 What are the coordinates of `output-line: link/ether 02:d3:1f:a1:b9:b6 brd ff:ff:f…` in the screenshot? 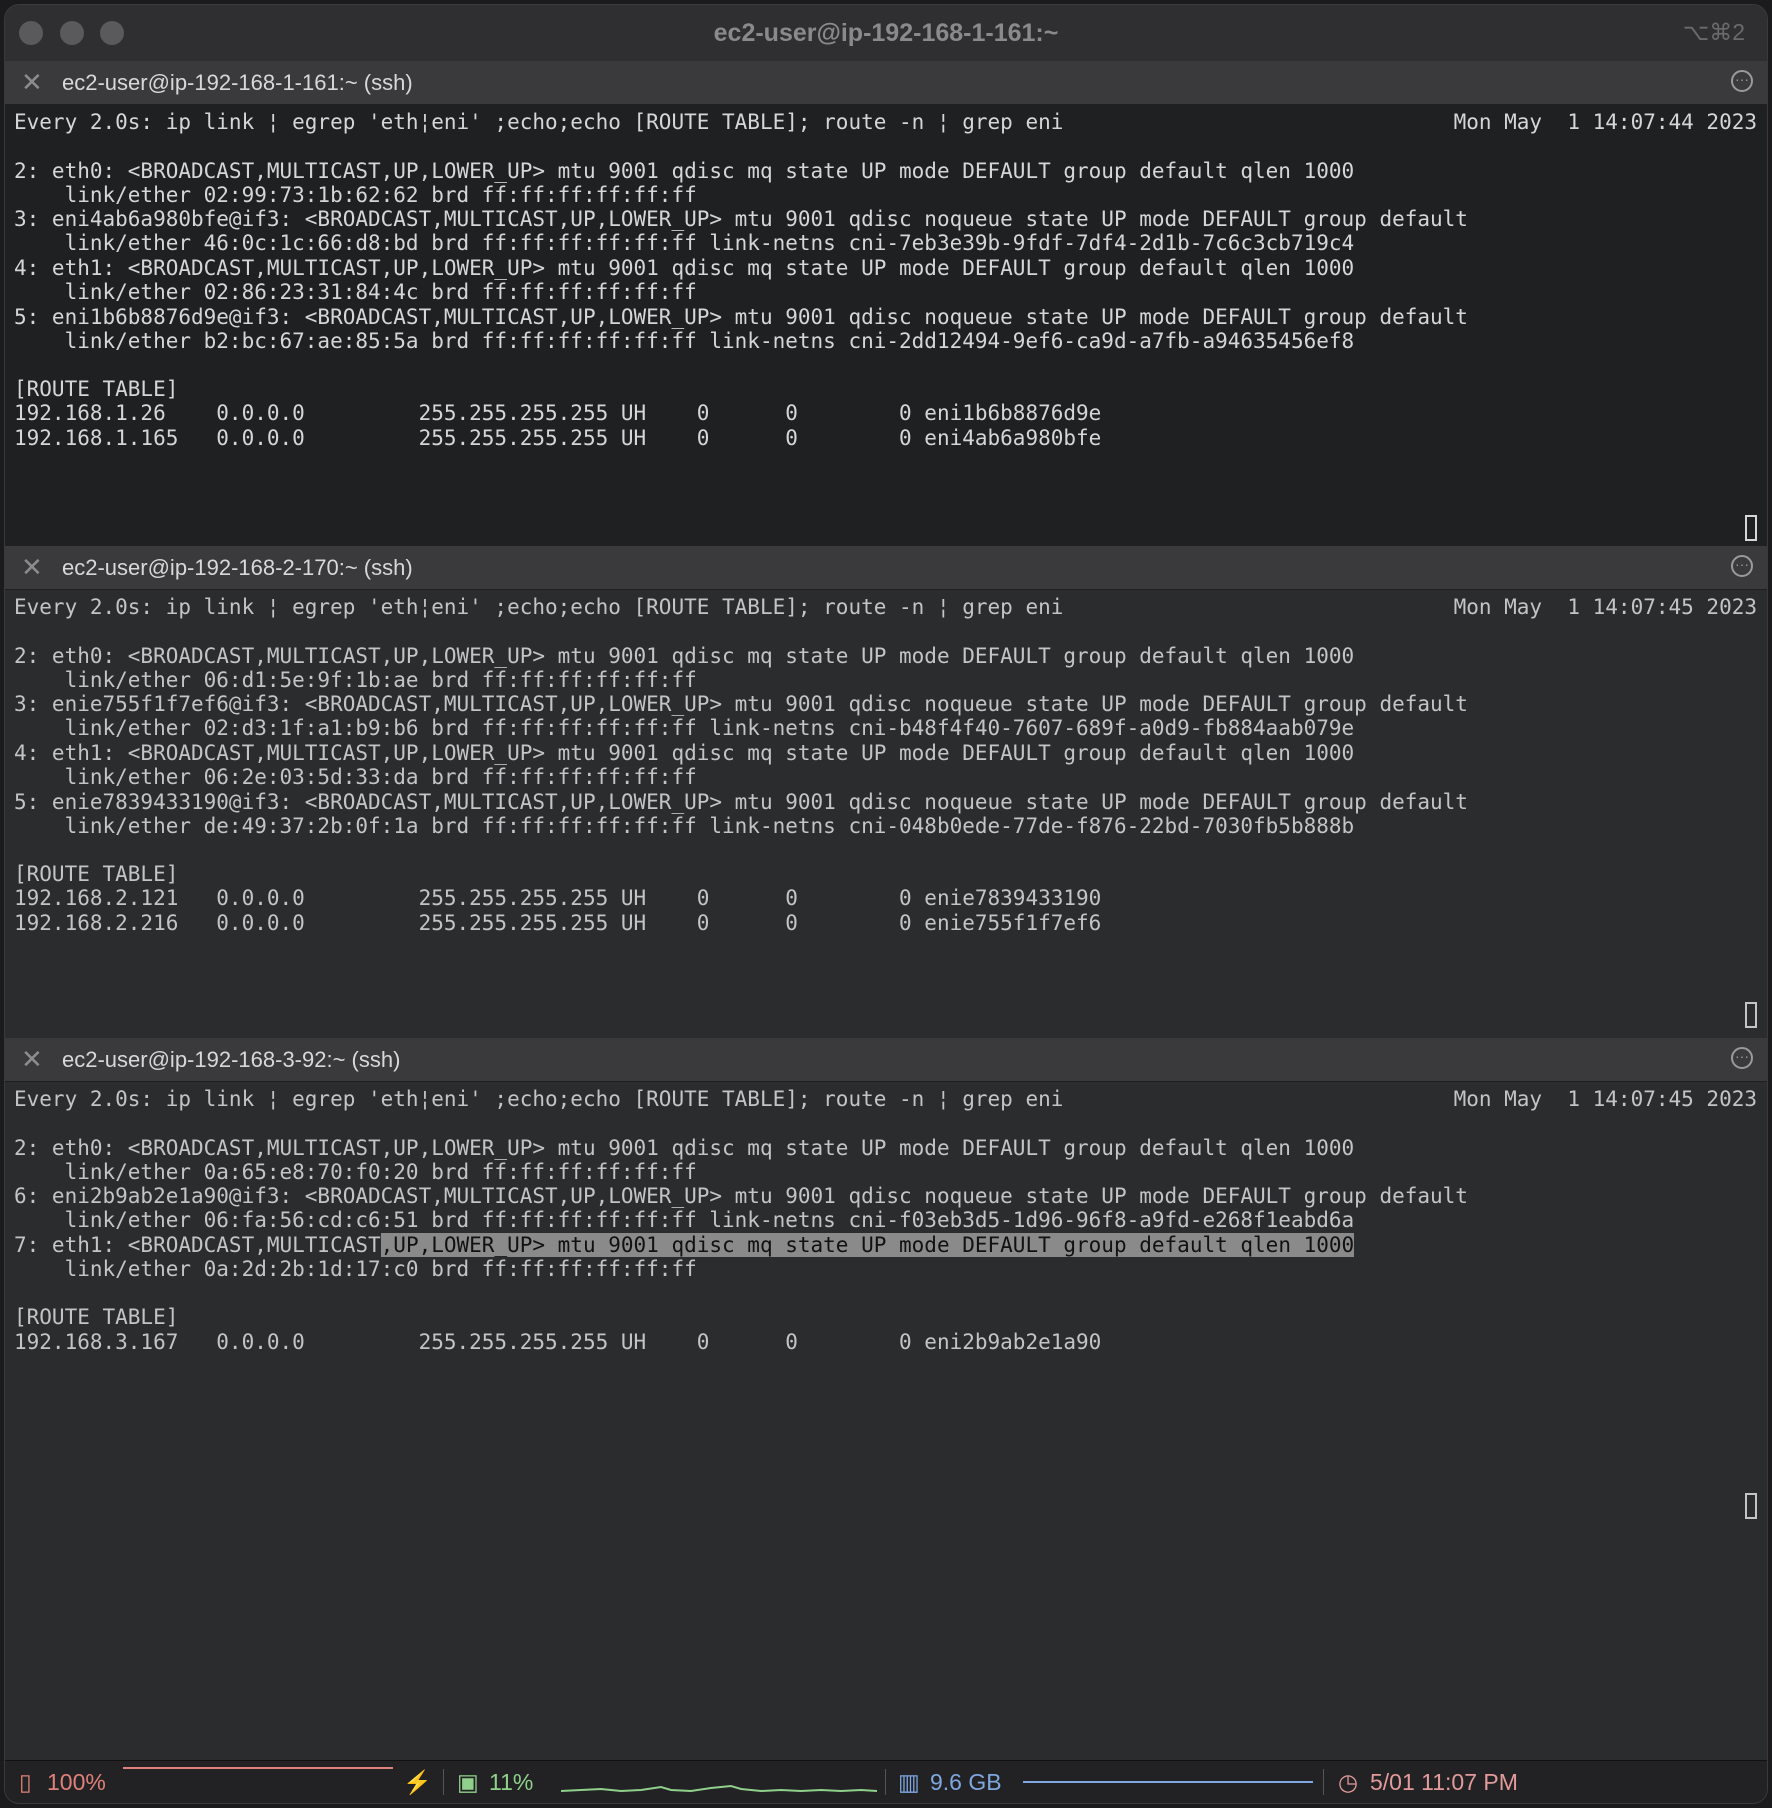 It's located at (684, 728).